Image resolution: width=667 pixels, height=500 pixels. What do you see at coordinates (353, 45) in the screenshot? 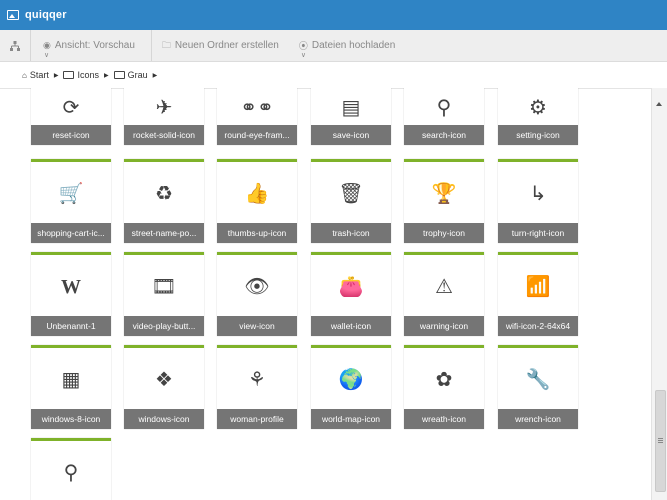
I see `upload-label: Dateien hochladen` at bounding box center [353, 45].